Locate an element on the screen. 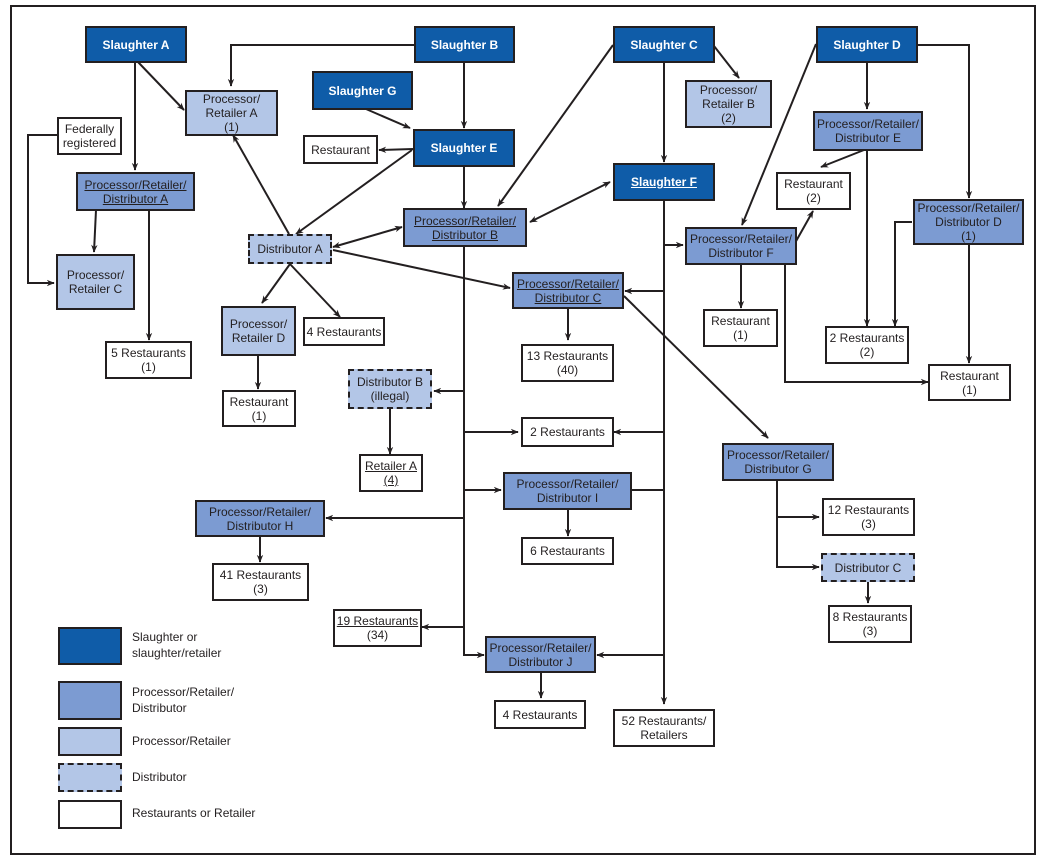 This screenshot has height=863, width=1048. edge-dist-a-to-prd-c is located at coordinates (421, 269).